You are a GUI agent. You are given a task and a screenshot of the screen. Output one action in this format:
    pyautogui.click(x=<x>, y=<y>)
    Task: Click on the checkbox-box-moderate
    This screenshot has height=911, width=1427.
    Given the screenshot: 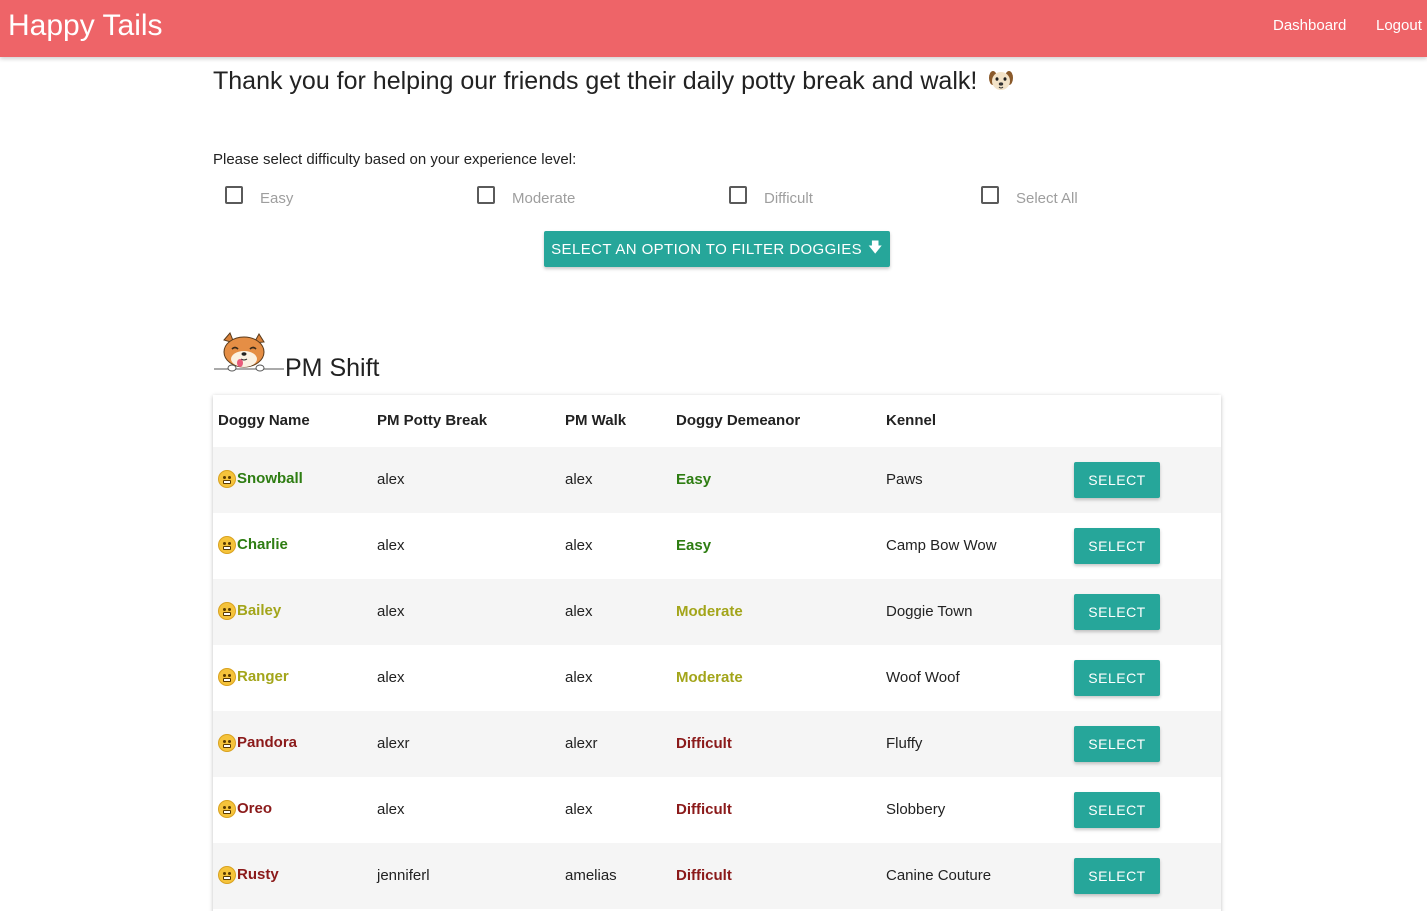 What is the action you would take?
    pyautogui.click(x=486, y=195)
    